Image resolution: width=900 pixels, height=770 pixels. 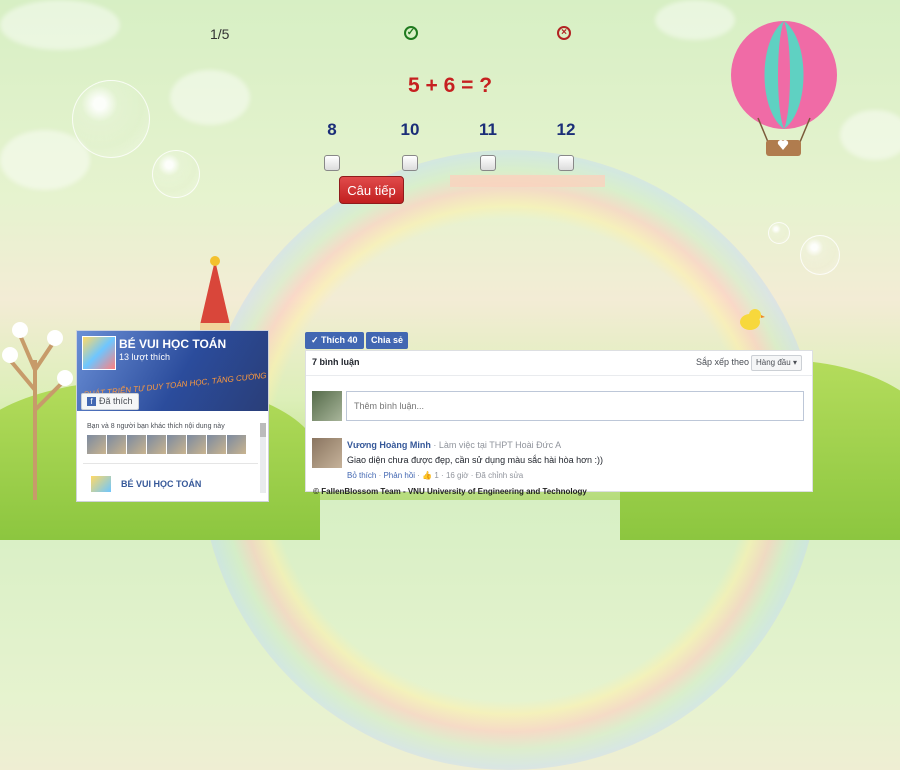 I want to click on comment-time: 16 giờ, so click(x=457, y=475).